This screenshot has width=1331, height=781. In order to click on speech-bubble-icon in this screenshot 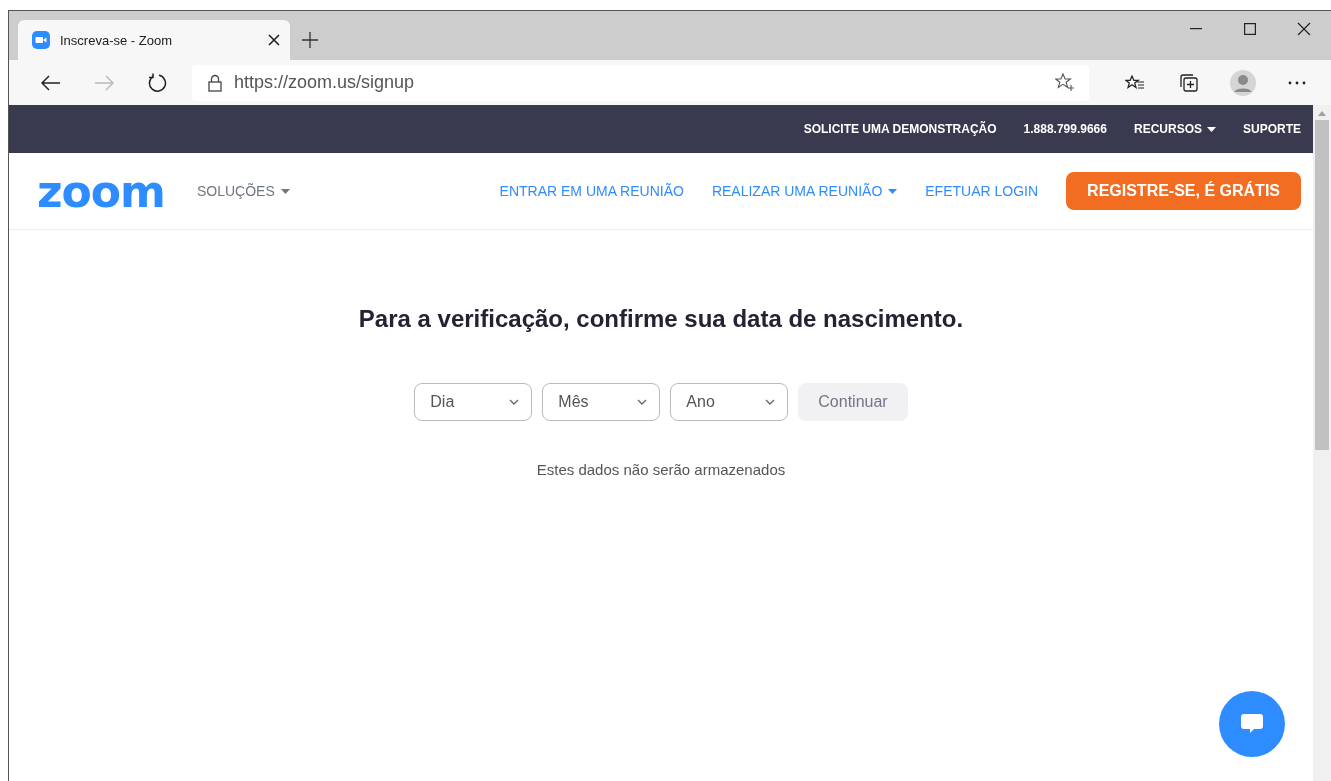, I will do `click(1252, 724)`.